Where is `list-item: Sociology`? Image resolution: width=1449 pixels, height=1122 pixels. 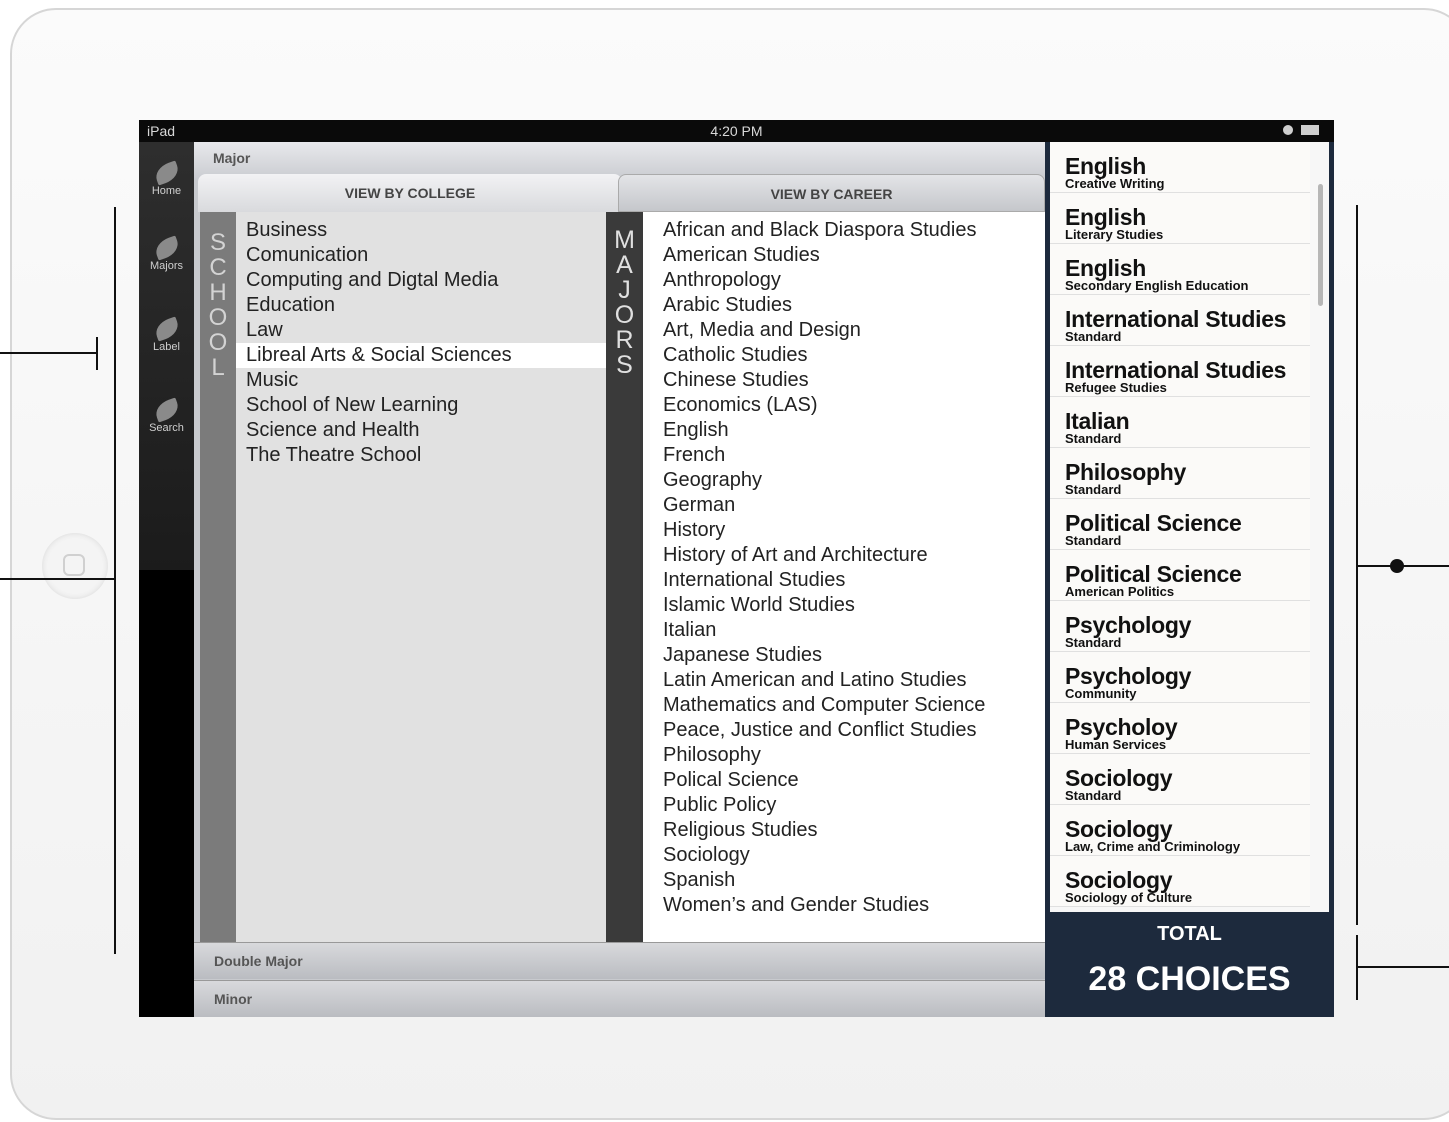
list-item: Sociology is located at coordinates (706, 855).